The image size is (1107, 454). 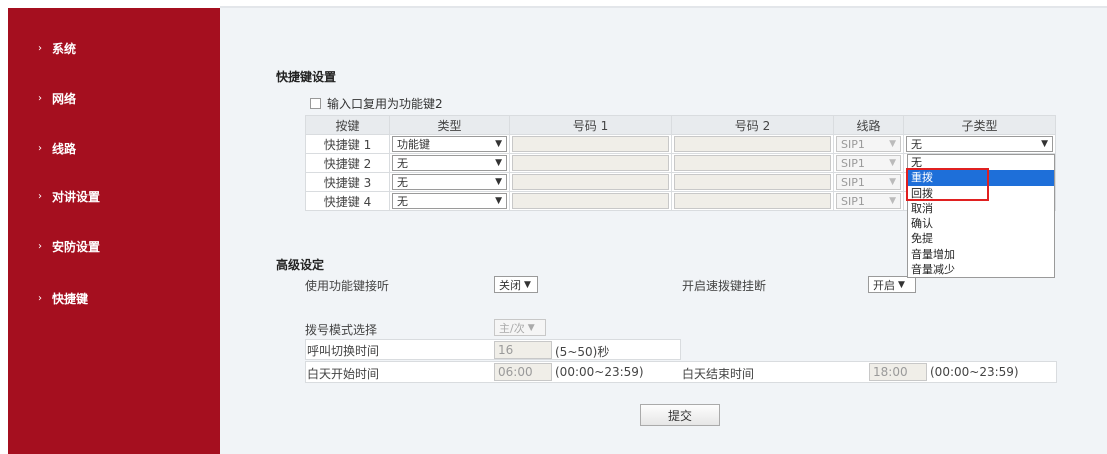 What do you see at coordinates (981, 238) in the screenshot?
I see `subtype-option-handsfree: 免提` at bounding box center [981, 238].